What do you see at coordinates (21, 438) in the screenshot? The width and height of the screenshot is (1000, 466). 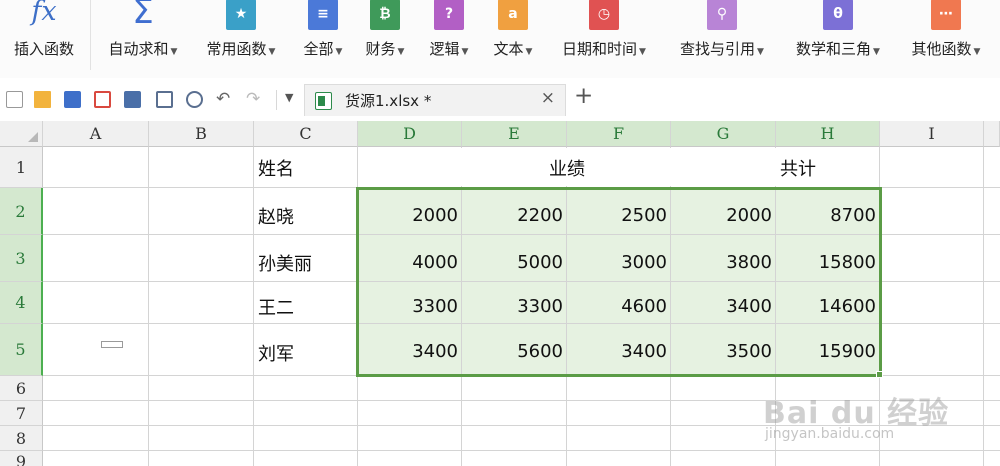 I see `row-header-8: 8` at bounding box center [21, 438].